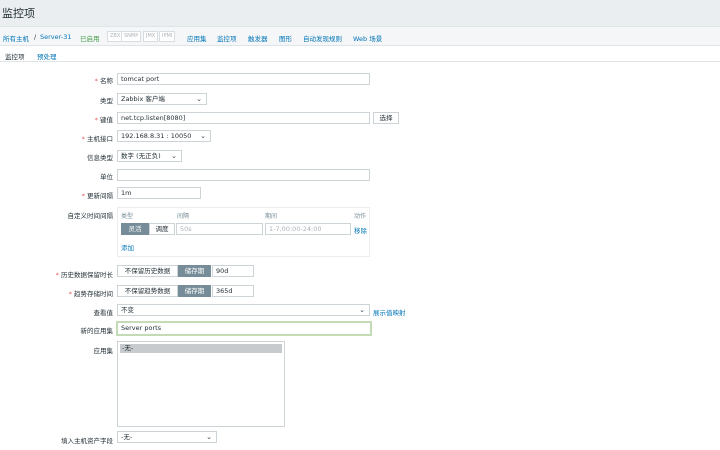  I want to click on show-value-mappings-link: 展示值映射, so click(389, 312).